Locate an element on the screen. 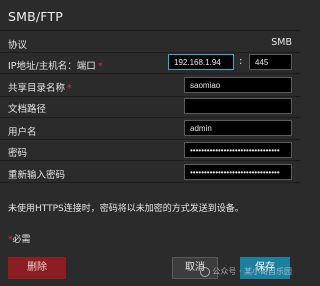 The image size is (320, 286). required-note: *必需 is located at coordinates (19, 238).